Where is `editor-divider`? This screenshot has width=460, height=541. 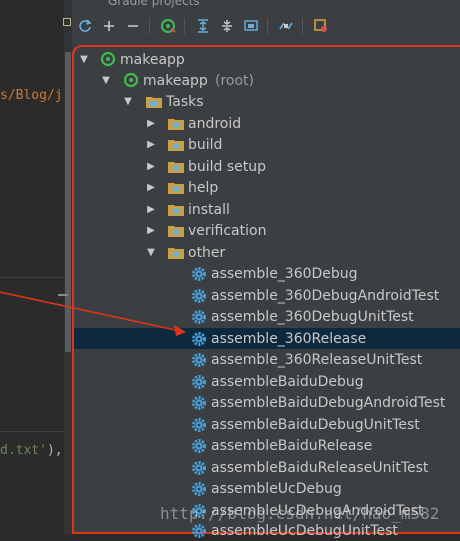
editor-divider is located at coordinates (32, 431).